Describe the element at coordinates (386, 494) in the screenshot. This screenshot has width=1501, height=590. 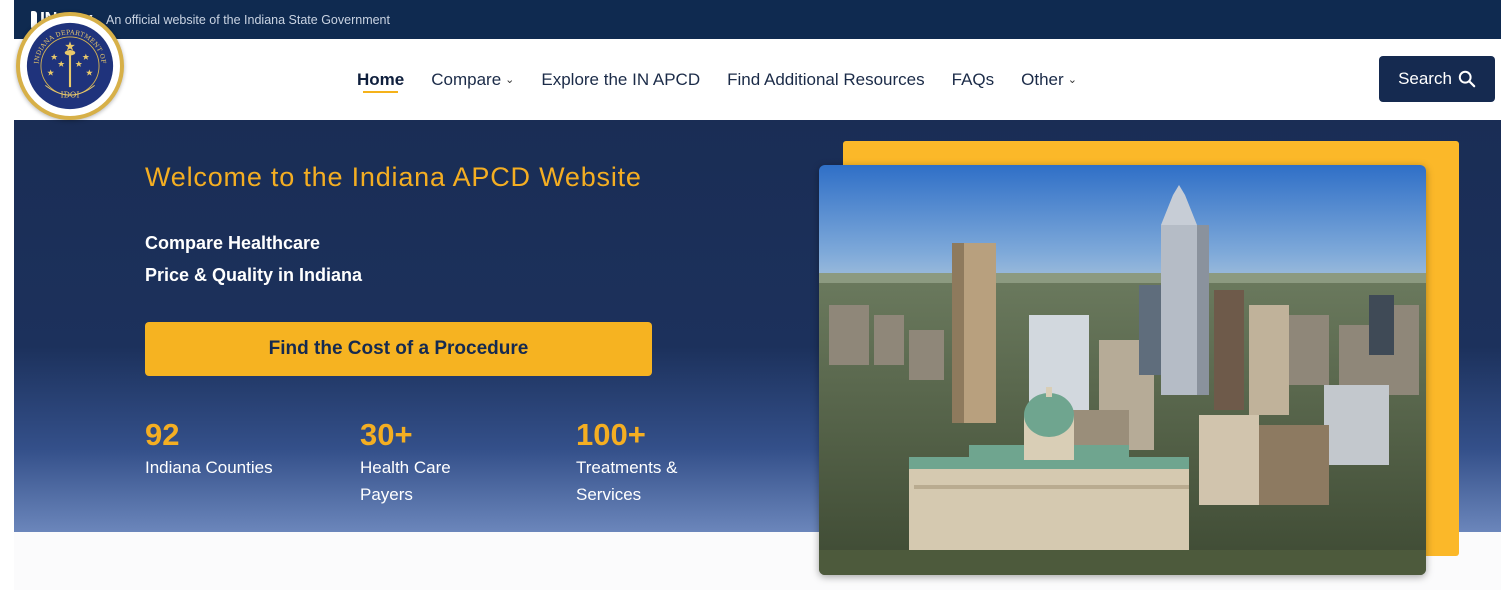
I see `stat-label: Payers` at that location.